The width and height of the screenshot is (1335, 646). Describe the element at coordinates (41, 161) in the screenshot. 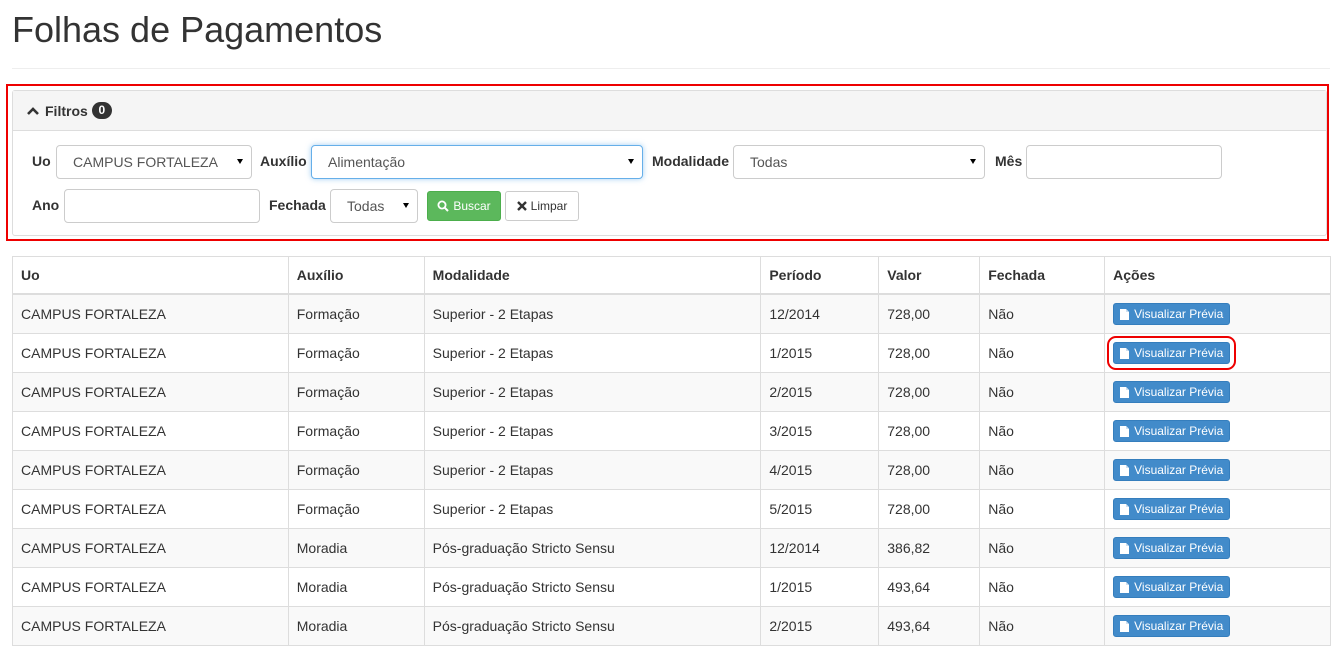

I see `uo-label: Uo` at that location.